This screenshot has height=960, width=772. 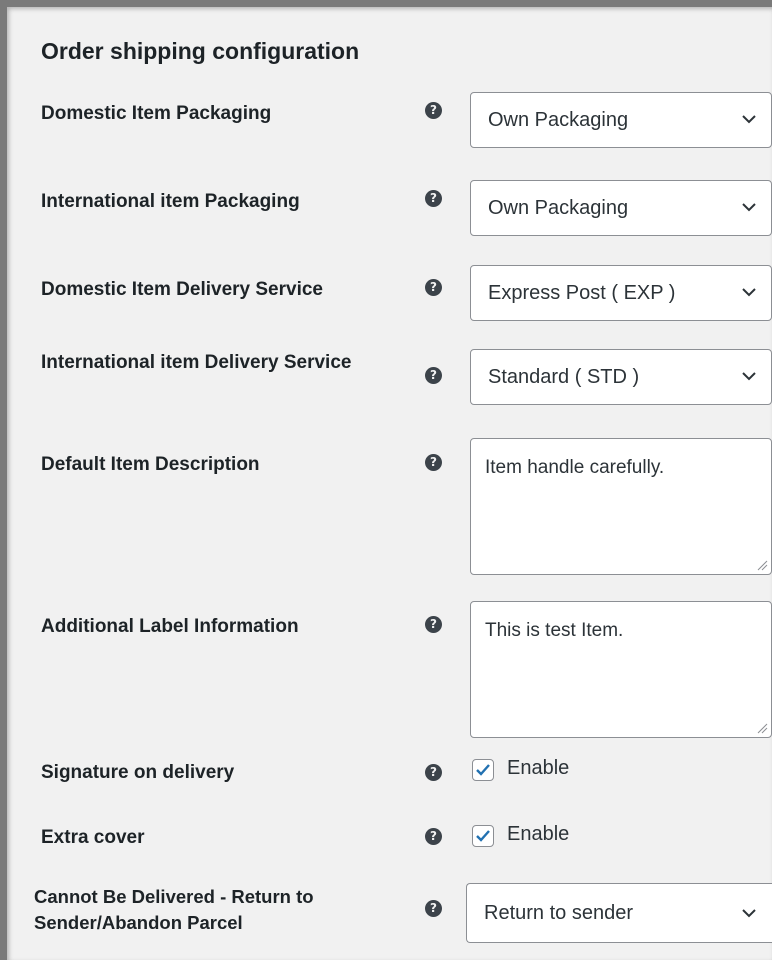 I want to click on international-packaging-select: Own Packaging, so click(x=621, y=208).